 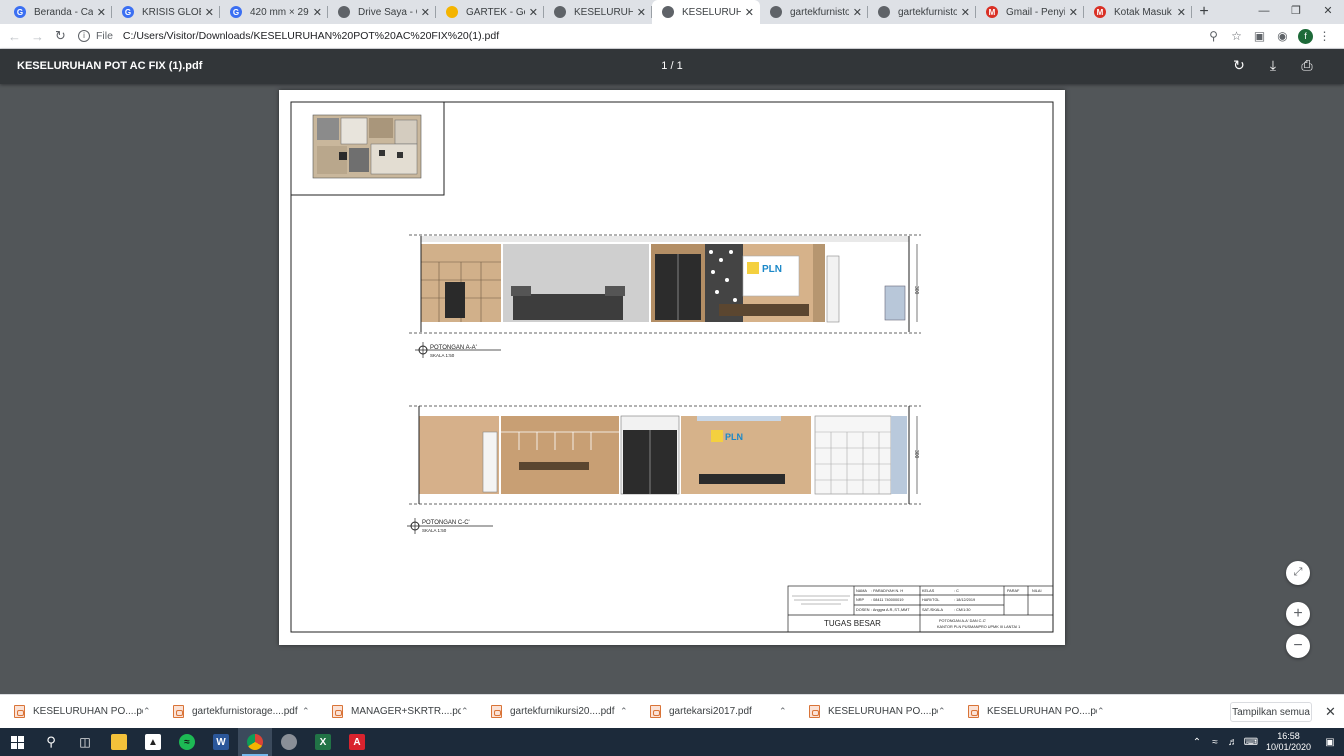 I want to click on browser-tab: M Kotak Masuk (49 ✕, so click(x=1138, y=12).